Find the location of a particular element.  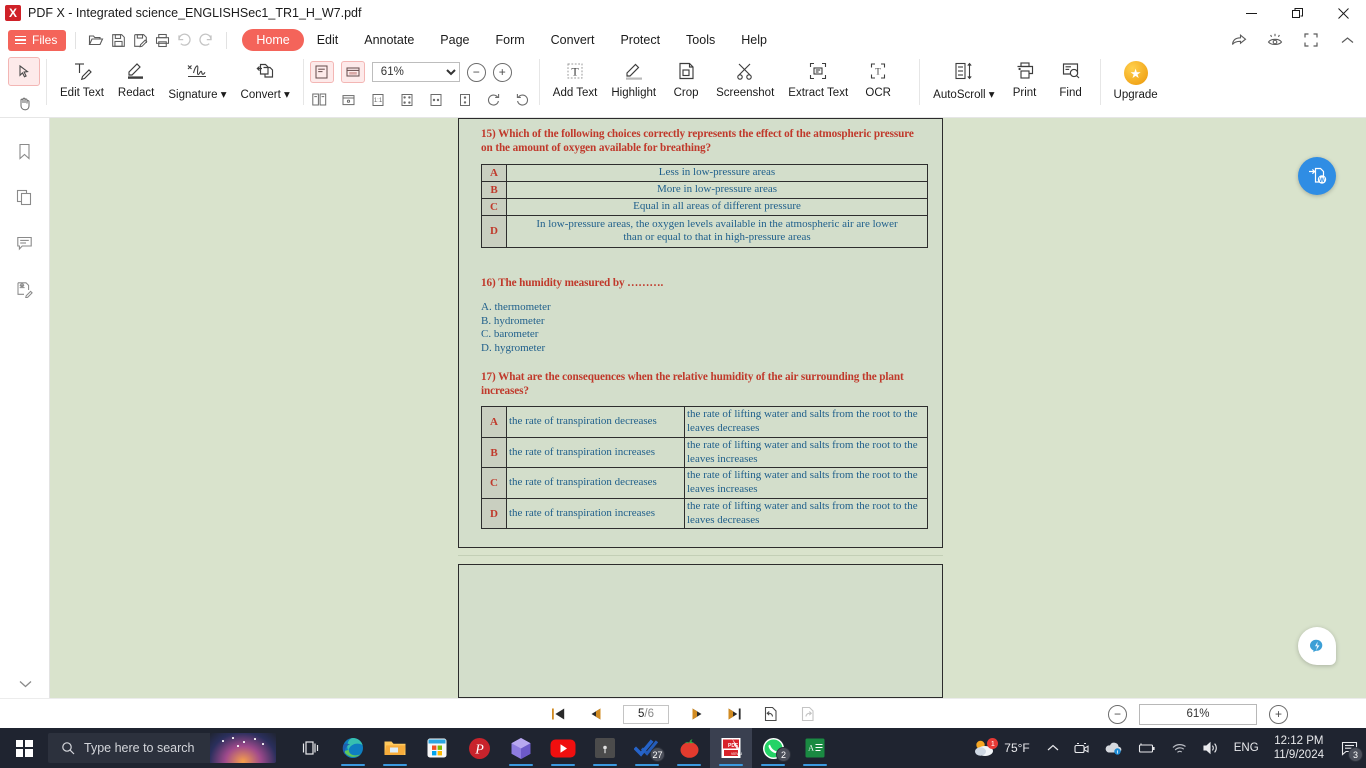

crop-button: Crop is located at coordinates (686, 76).